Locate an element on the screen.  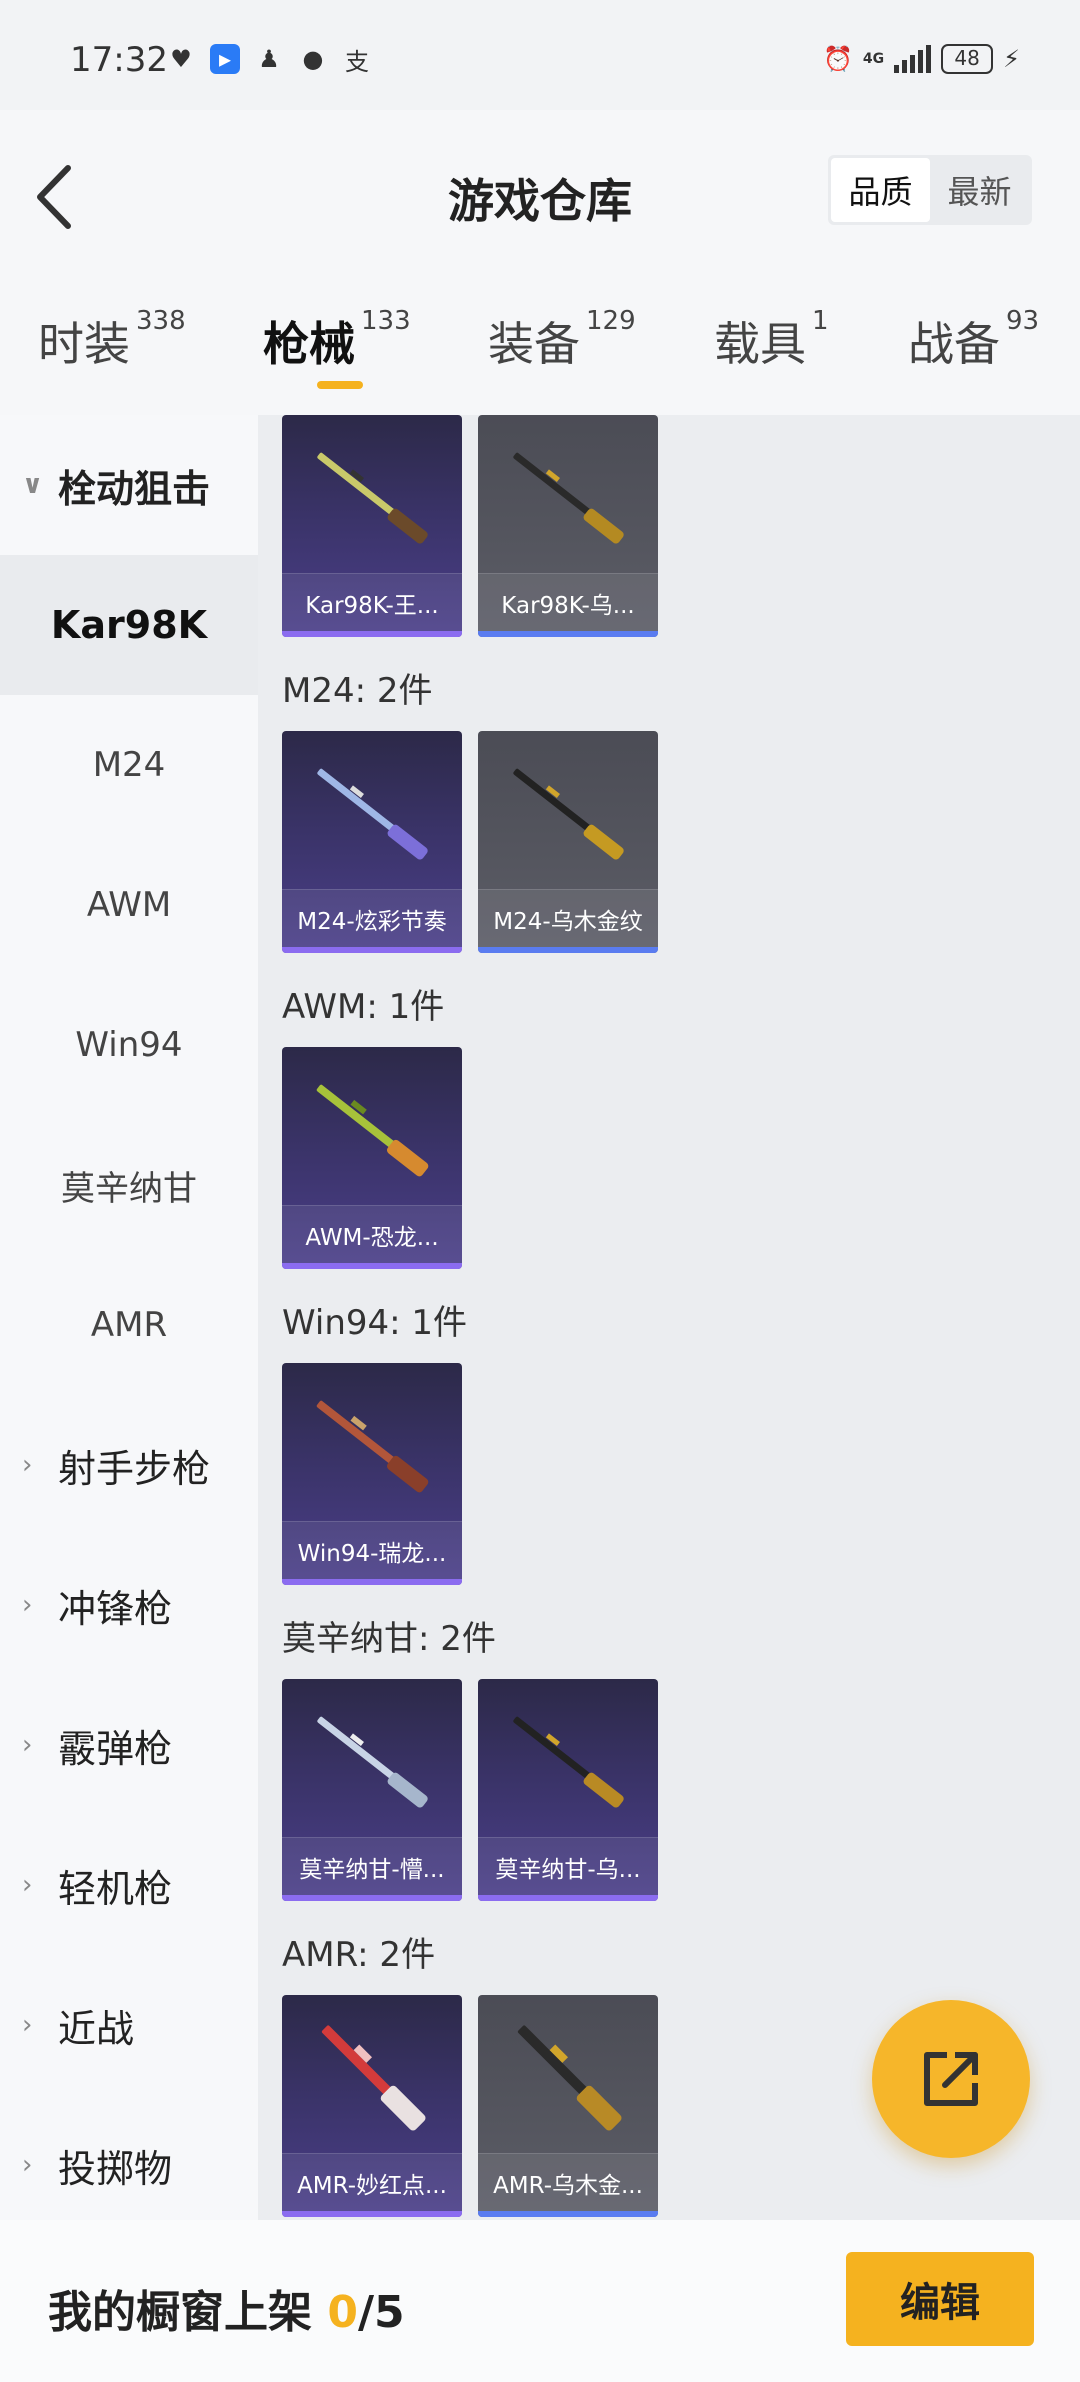
status-system-icons: ⏰ 4G 48 ⚡ is located at coordinates (921, 59).